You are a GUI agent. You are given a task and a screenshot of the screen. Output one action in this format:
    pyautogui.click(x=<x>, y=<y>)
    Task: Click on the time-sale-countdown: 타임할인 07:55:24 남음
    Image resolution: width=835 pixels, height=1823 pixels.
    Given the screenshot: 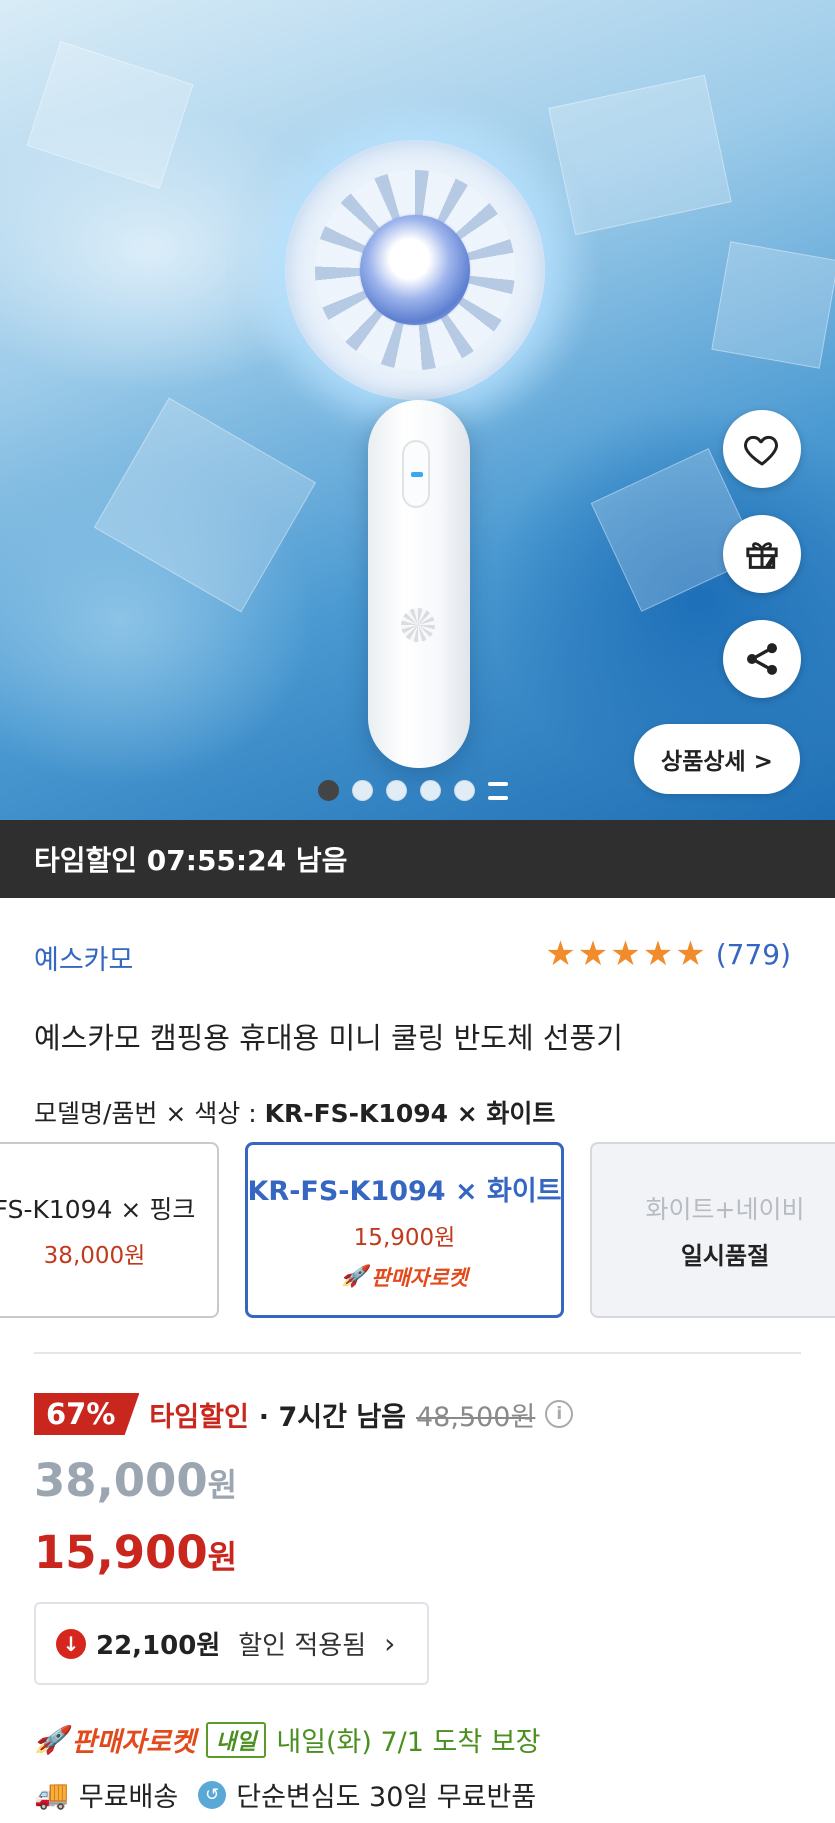 What is the action you would take?
    pyautogui.click(x=191, y=860)
    